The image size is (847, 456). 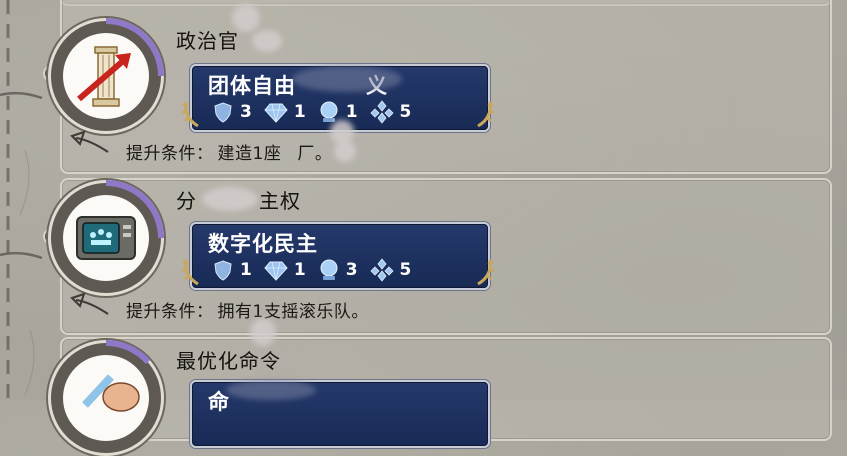 I want to click on condition-tail: 厂。, so click(x=315, y=154).